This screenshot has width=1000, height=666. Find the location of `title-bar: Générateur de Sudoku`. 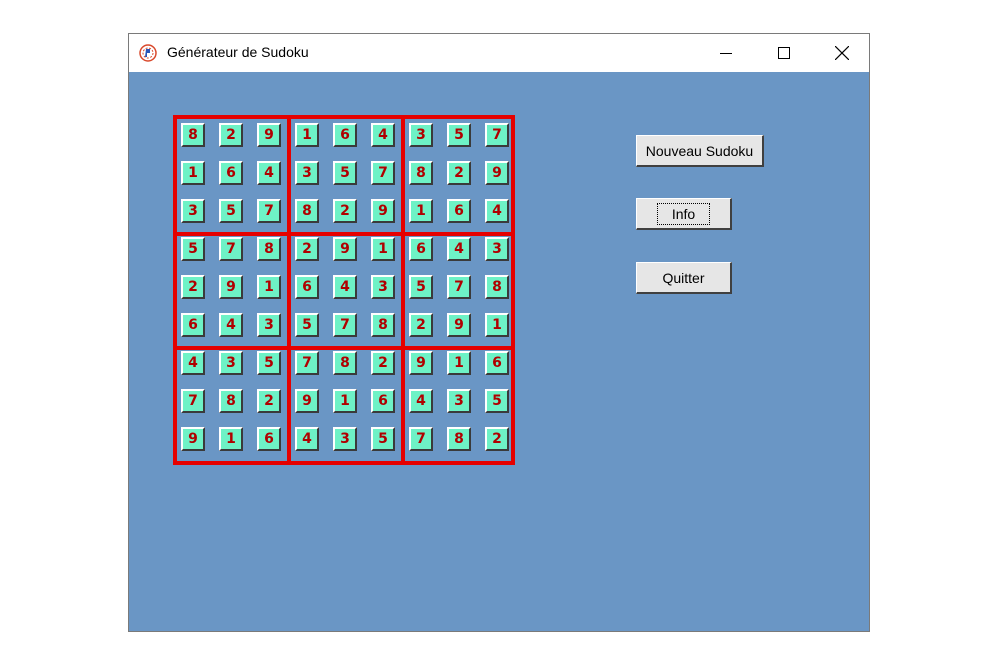

title-bar: Générateur de Sudoku is located at coordinates (499, 53).